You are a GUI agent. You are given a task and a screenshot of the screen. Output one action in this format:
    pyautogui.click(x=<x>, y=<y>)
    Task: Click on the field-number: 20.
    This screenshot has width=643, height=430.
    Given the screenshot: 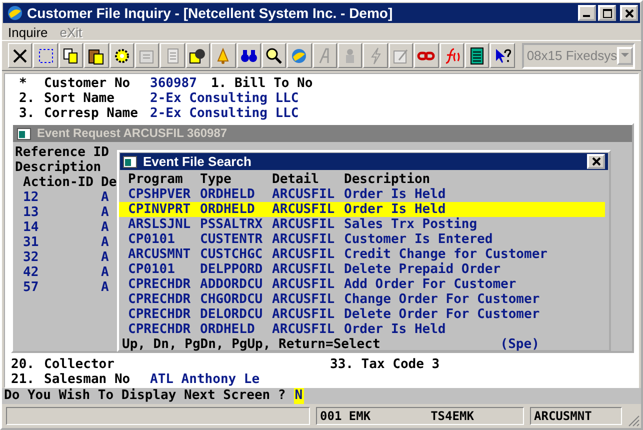 What is the action you would take?
    pyautogui.click(x=23, y=364)
    